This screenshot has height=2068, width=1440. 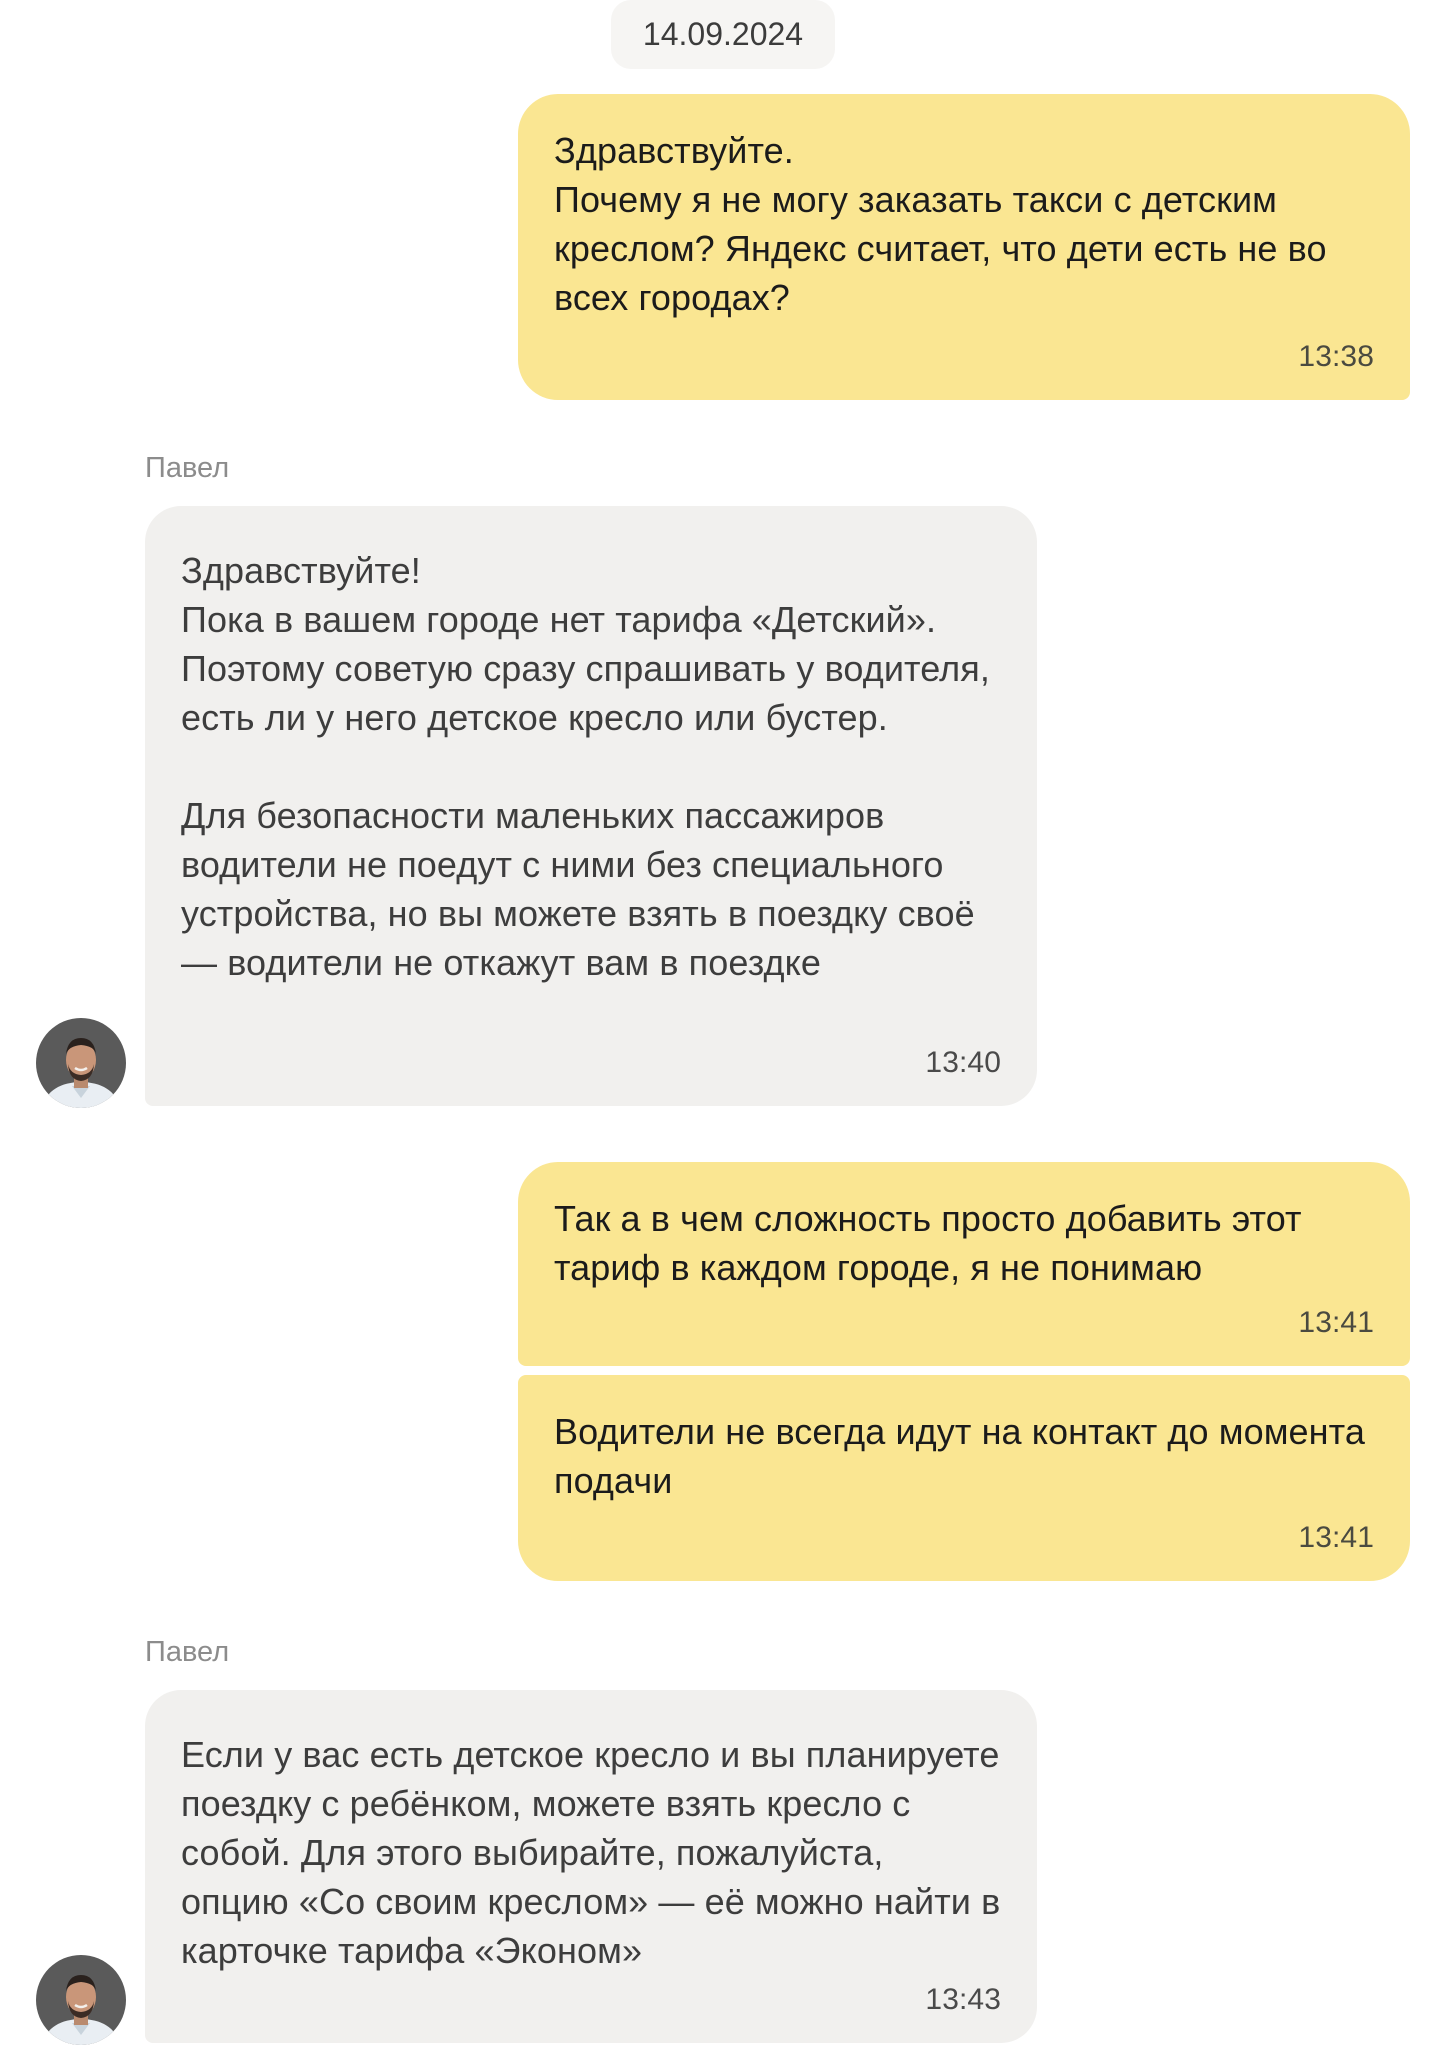 What do you see at coordinates (963, 1062) in the screenshot?
I see `message-time: 13:40` at bounding box center [963, 1062].